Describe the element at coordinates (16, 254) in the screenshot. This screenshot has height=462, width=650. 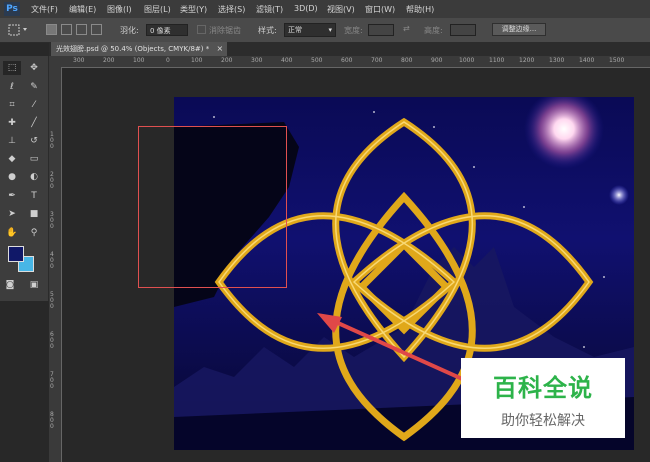
I see `foreground-color-swatch` at that location.